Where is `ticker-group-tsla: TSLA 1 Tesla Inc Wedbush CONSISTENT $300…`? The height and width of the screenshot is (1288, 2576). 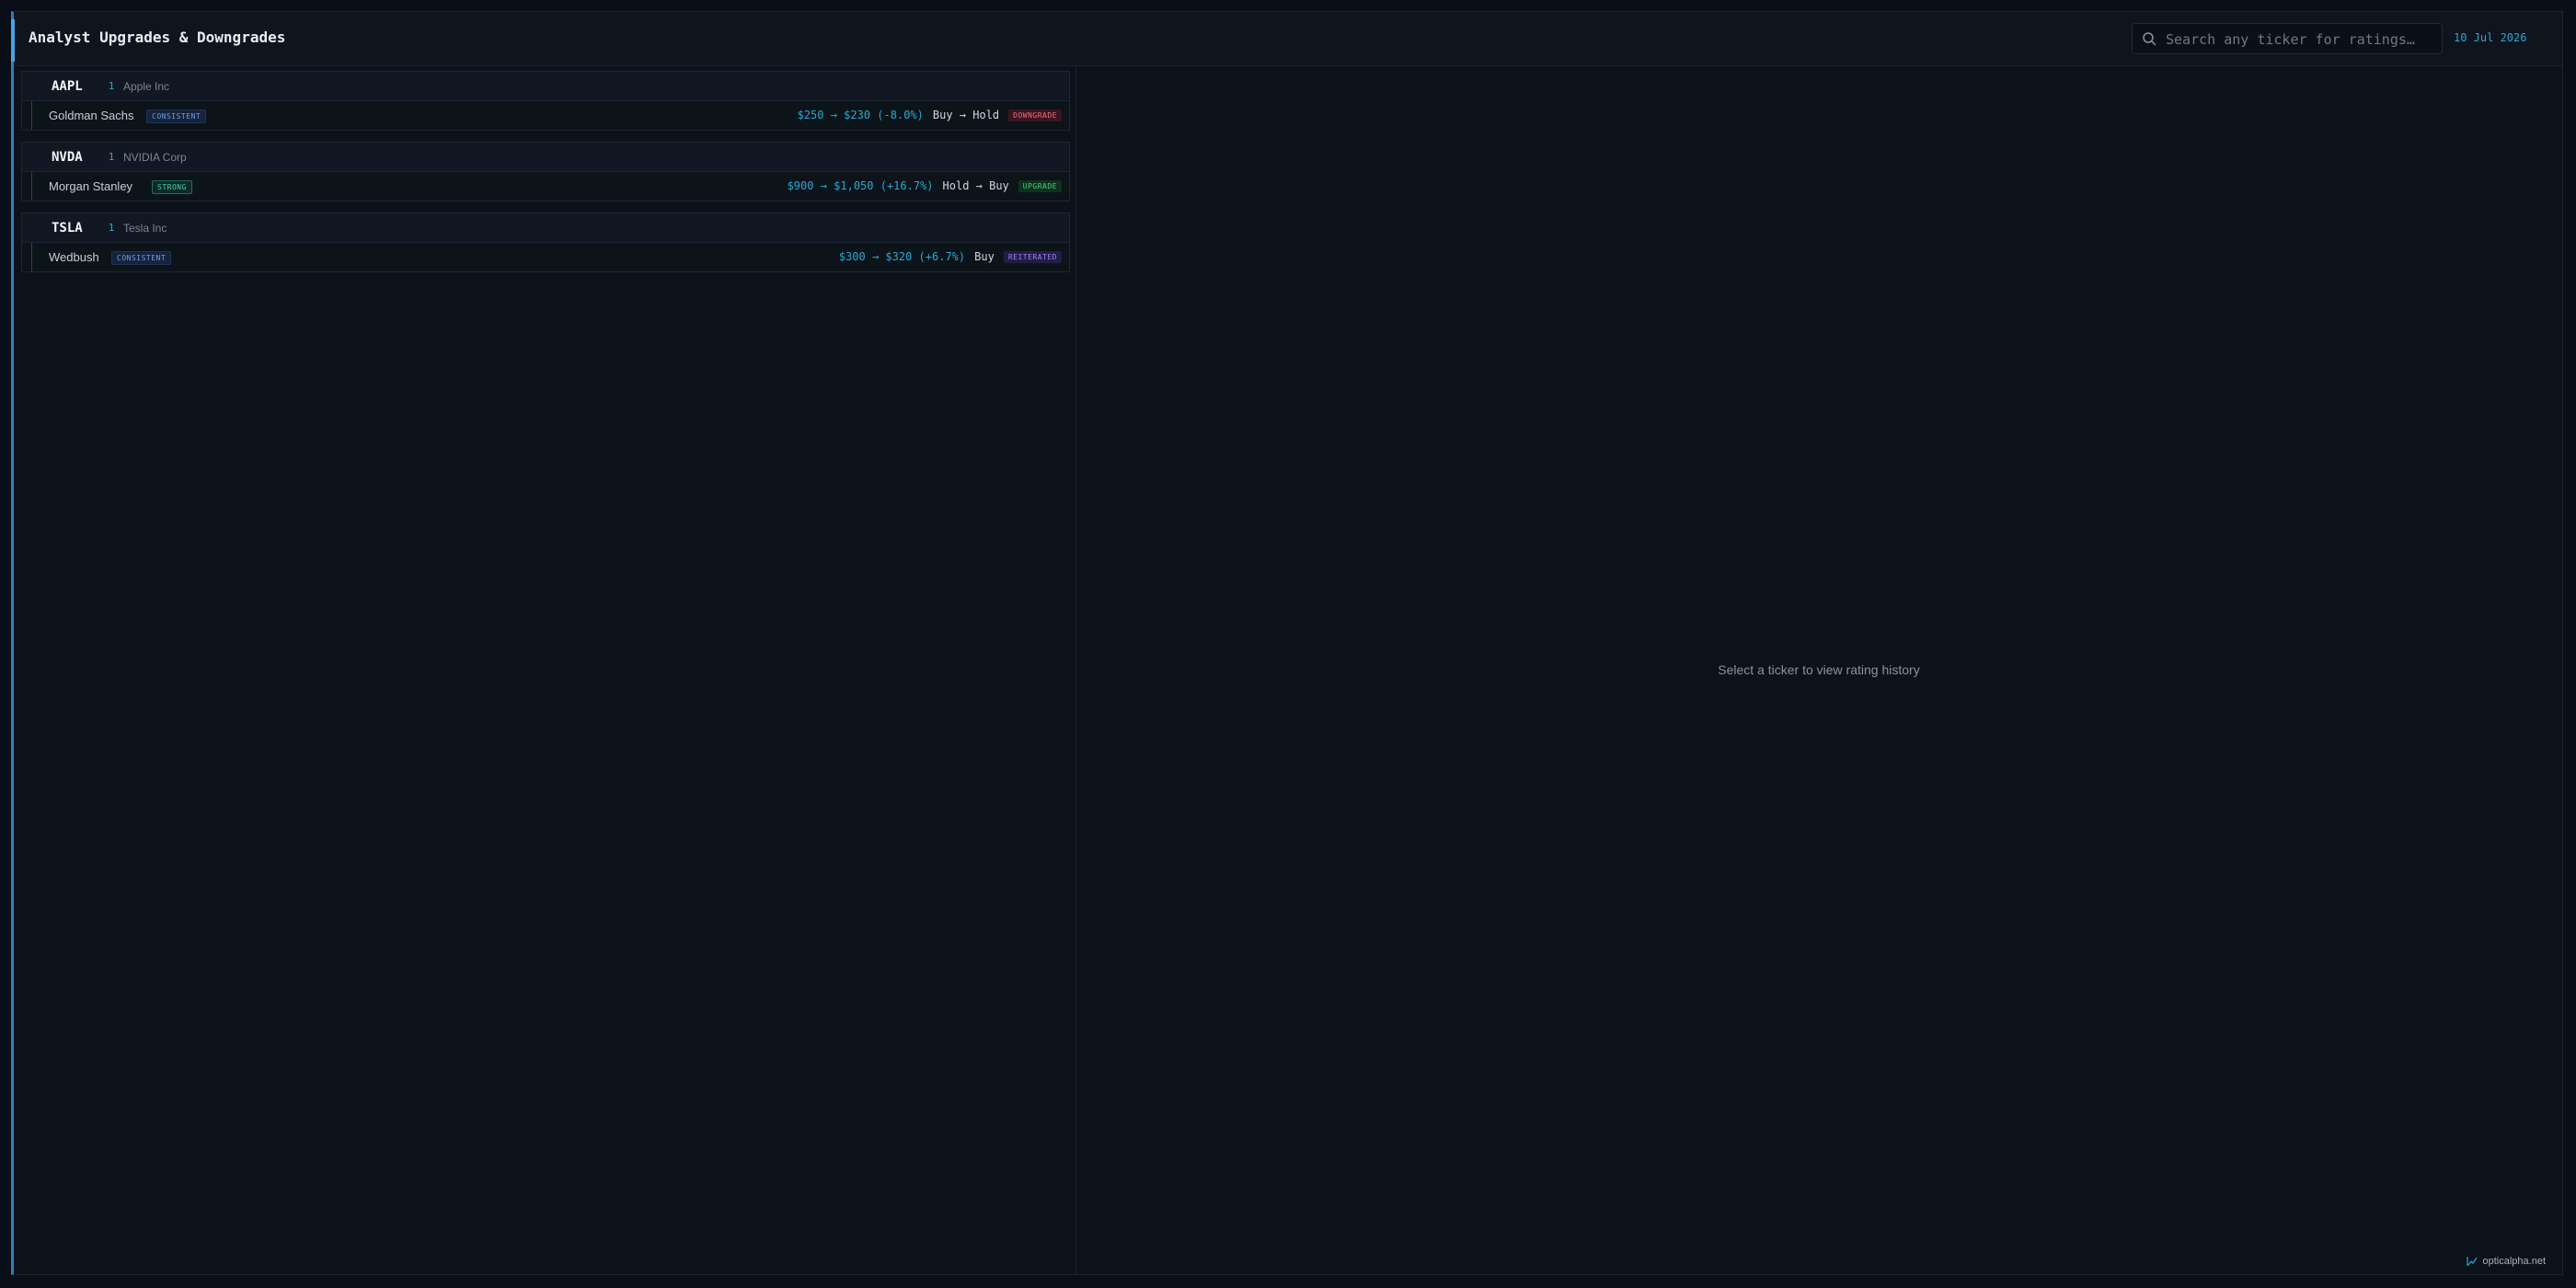 ticker-group-tsla: TSLA 1 Tesla Inc Wedbush CONSISTENT $300… is located at coordinates (545, 242).